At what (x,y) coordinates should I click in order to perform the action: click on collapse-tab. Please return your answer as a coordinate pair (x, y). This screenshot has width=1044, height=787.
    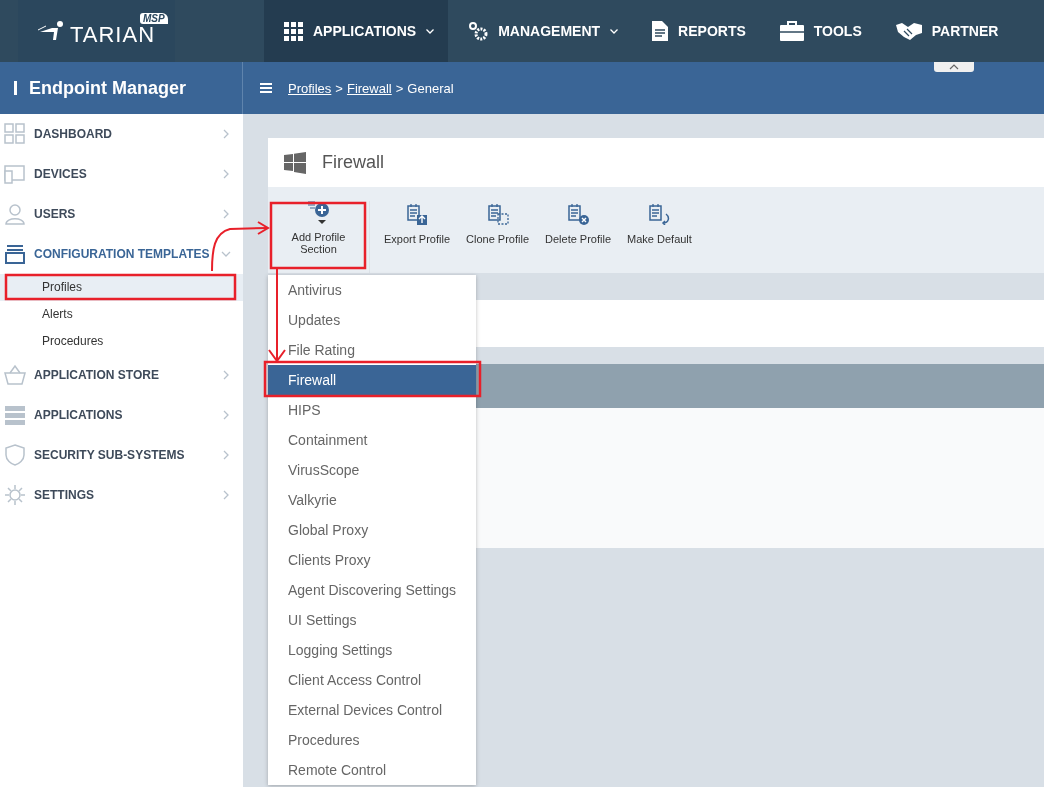
    Looking at the image, I should click on (954, 67).